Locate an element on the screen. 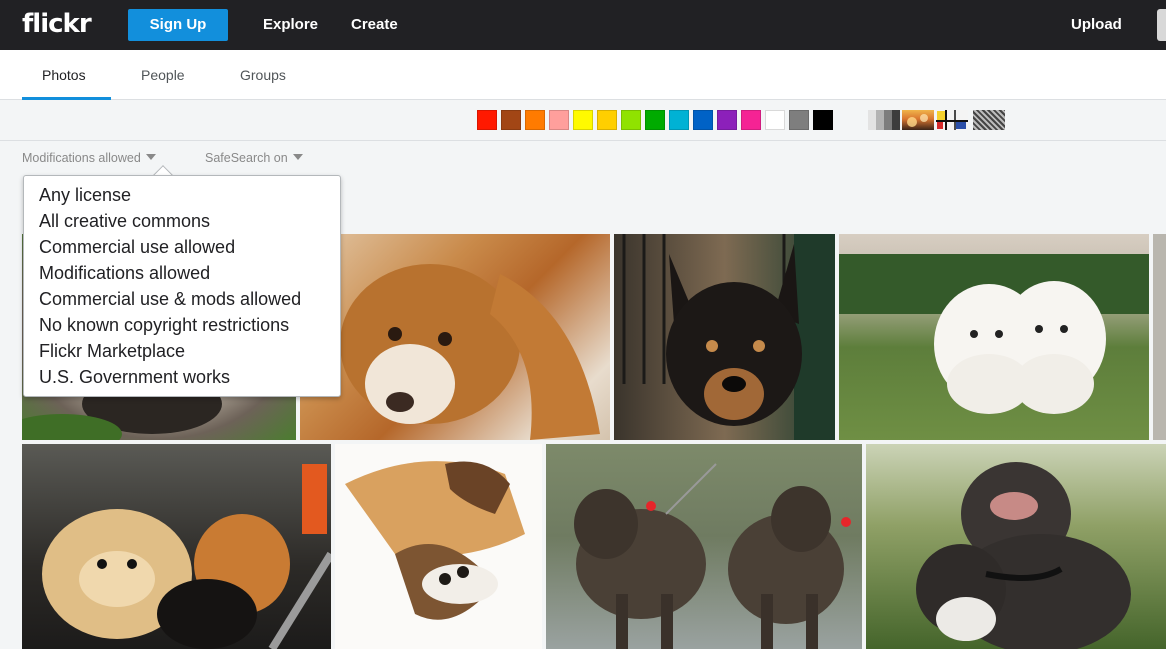 The height and width of the screenshot is (649, 1166). top-navigation: flickr Sign Up Explore Create Upload is located at coordinates (583, 25).